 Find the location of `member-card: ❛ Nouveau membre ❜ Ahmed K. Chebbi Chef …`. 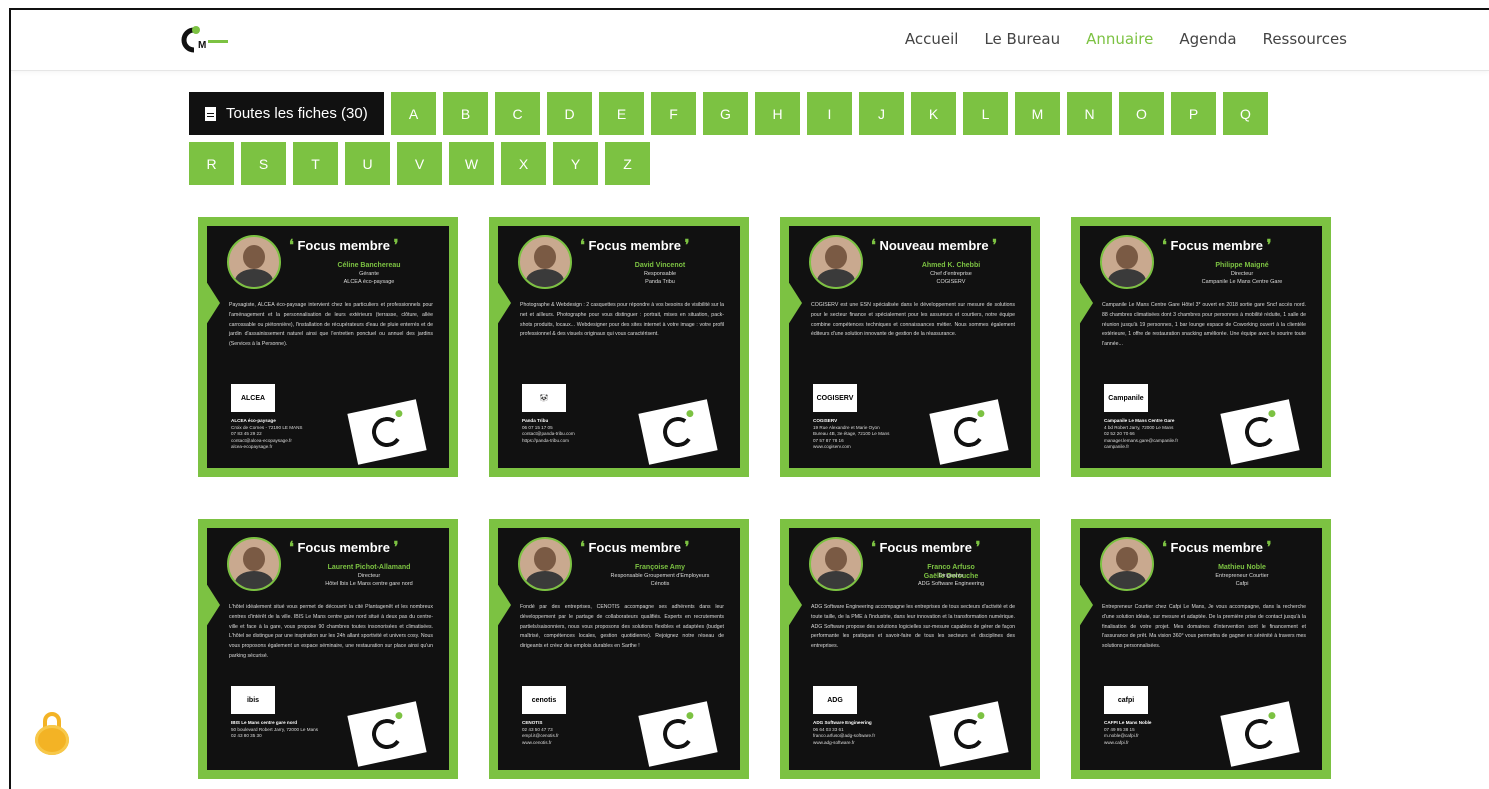

member-card: ❛ Nouveau membre ❜ Ahmed K. Chebbi Chef … is located at coordinates (910, 347).